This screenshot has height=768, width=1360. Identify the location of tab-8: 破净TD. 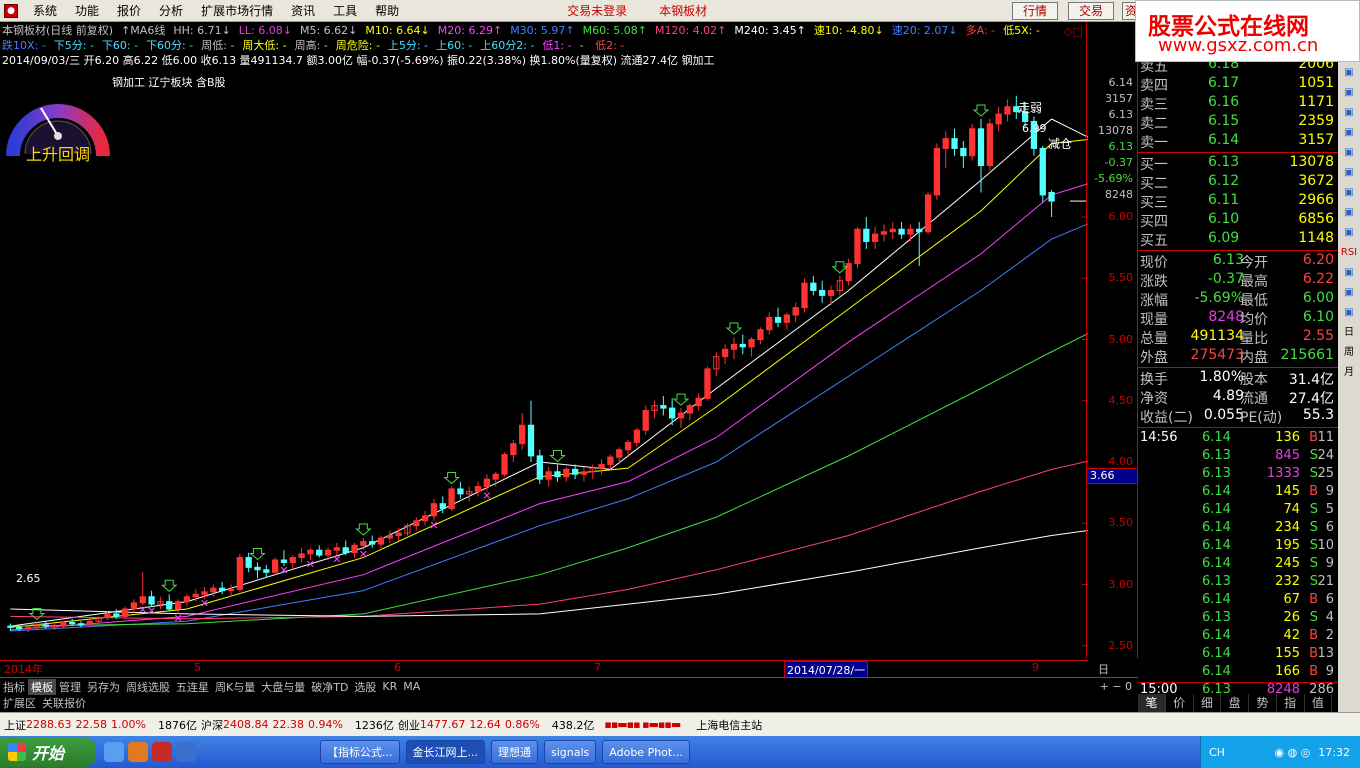
(329, 687).